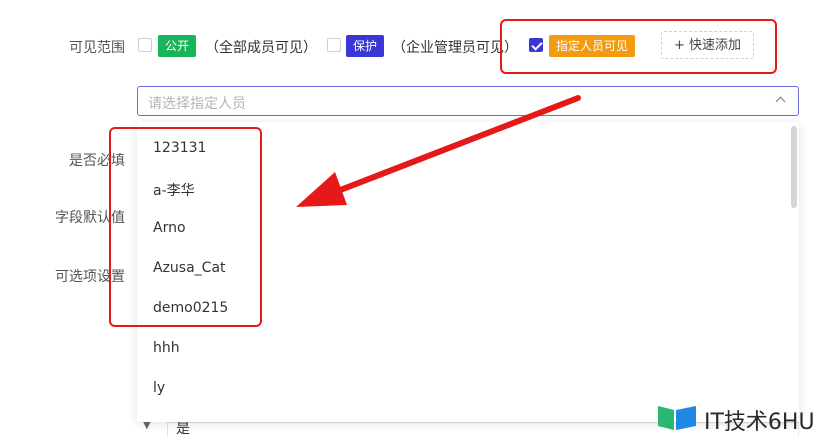  What do you see at coordinates (759, 422) in the screenshot?
I see `watermark-text: IT技术6HU` at bounding box center [759, 422].